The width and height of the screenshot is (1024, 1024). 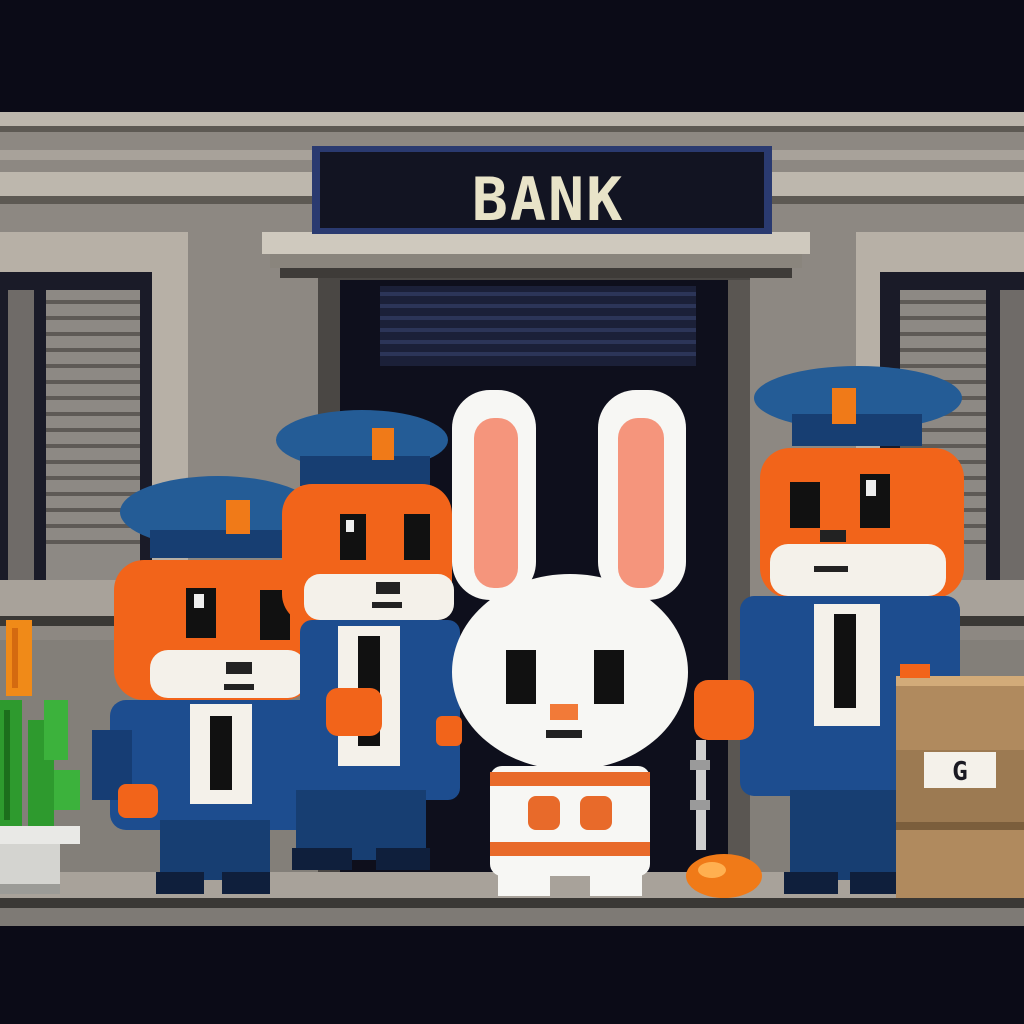 I want to click on bank-sign-text: BANK, so click(x=548, y=200).